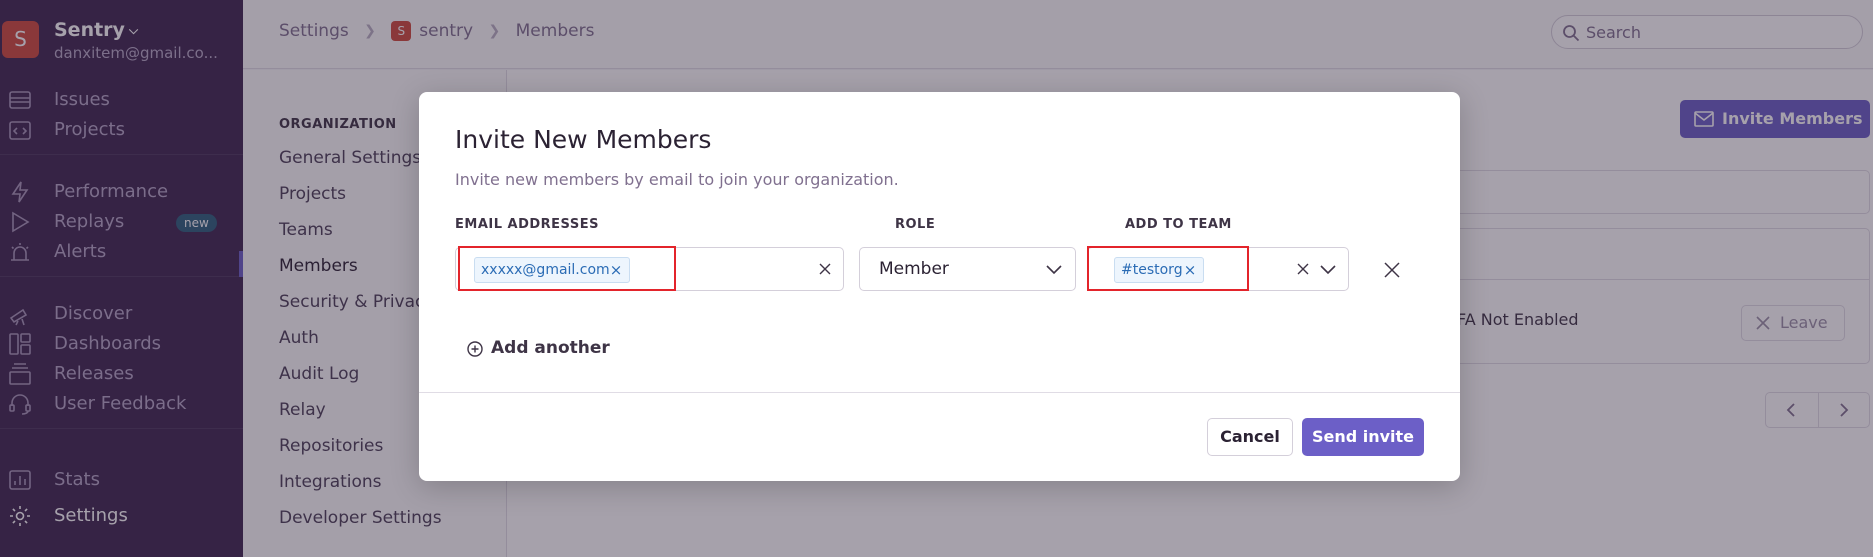 This screenshot has height=557, width=1873. Describe the element at coordinates (649, 269) in the screenshot. I see `email-input: xxxxx@gmail.com ×` at that location.